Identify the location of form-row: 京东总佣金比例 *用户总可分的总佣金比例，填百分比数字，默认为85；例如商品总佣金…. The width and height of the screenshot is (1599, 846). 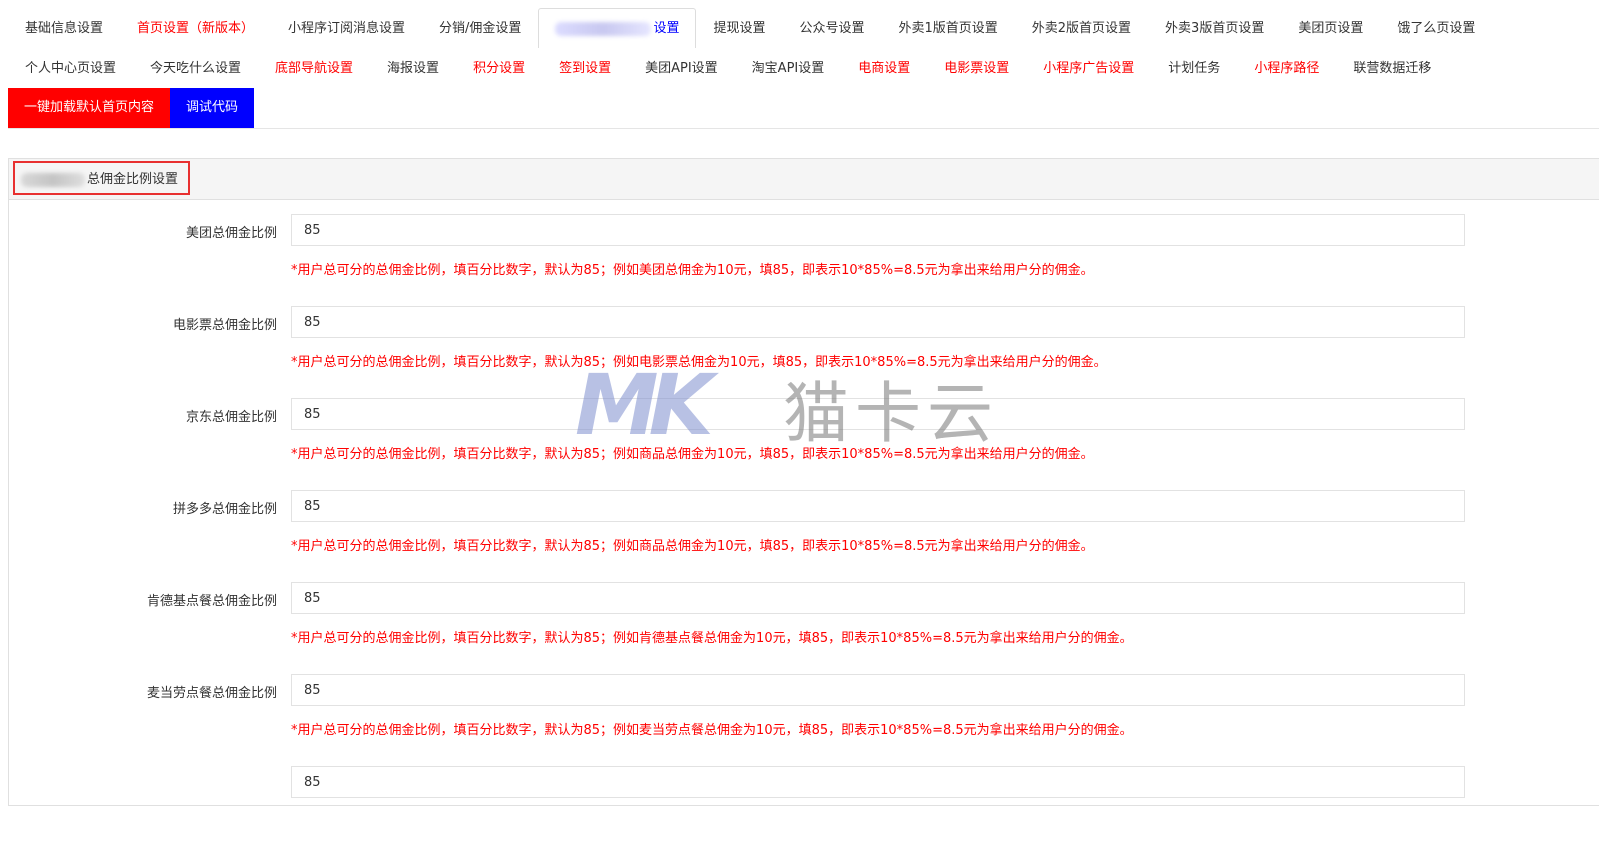
(804, 438).